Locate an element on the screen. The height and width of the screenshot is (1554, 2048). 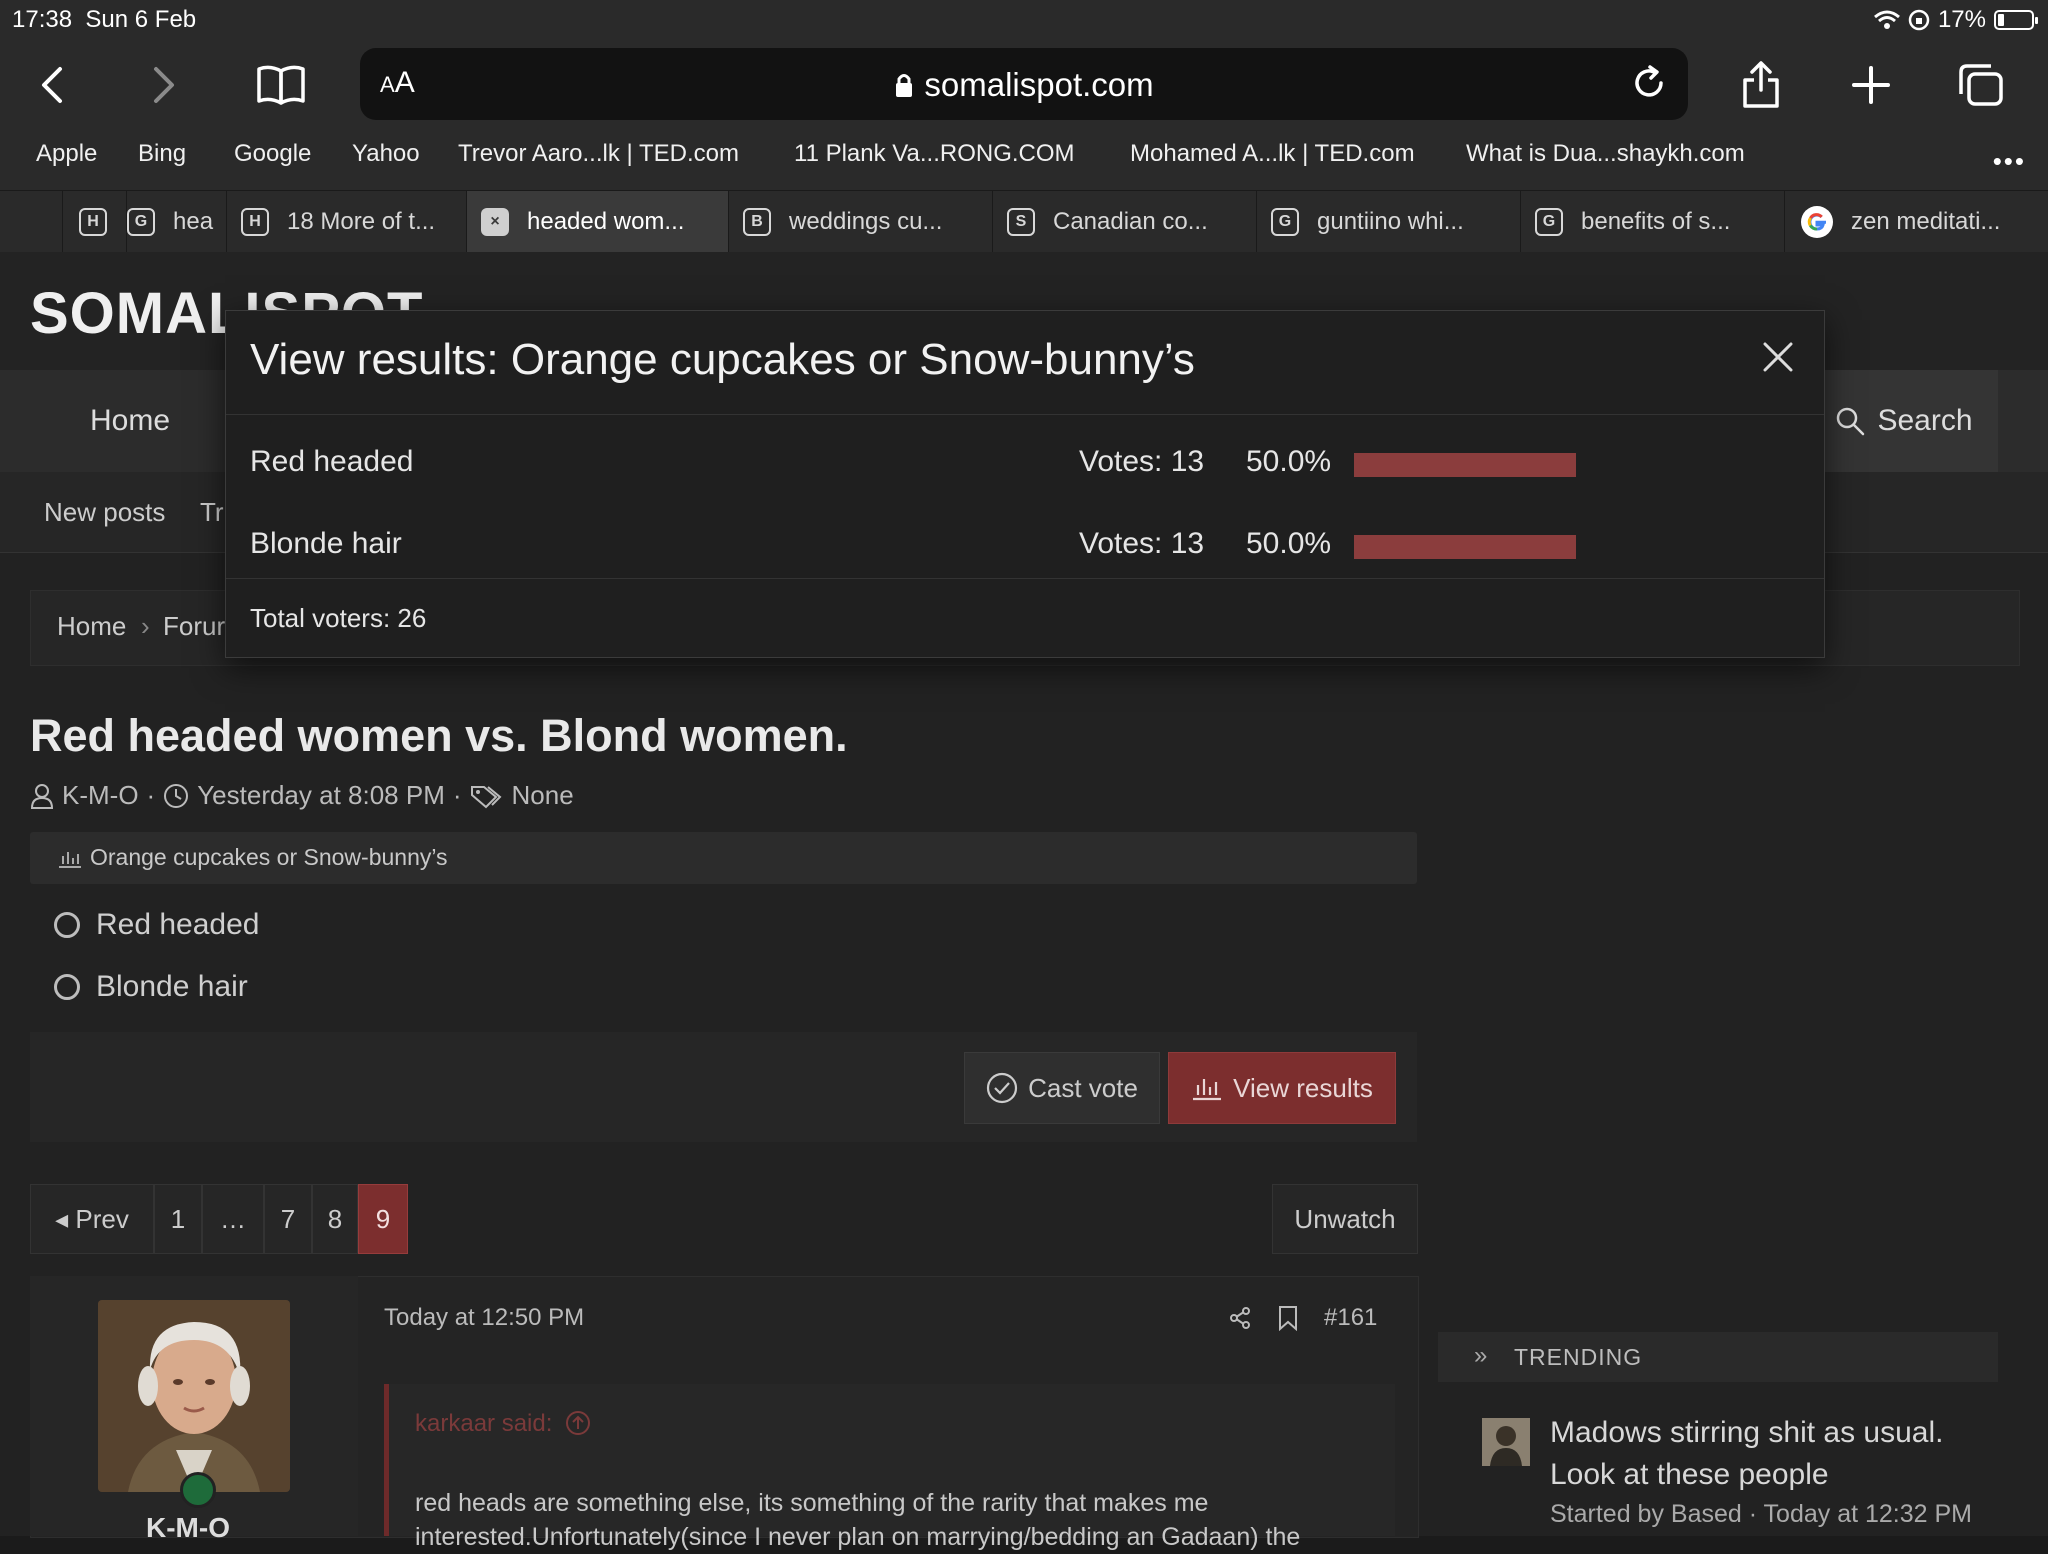
result-option-label: Red headed is located at coordinates (332, 461).